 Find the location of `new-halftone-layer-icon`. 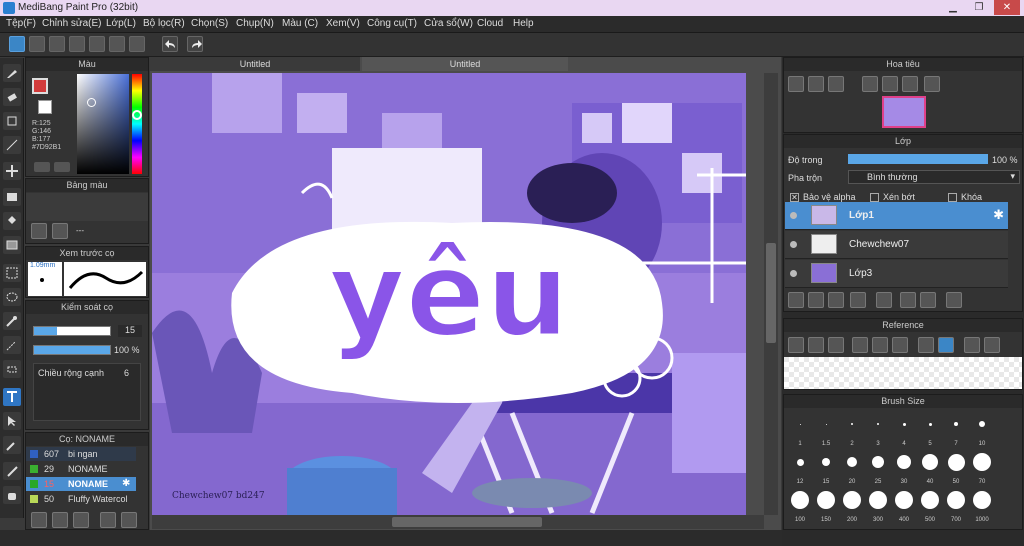

new-halftone-layer-icon is located at coordinates (816, 300).